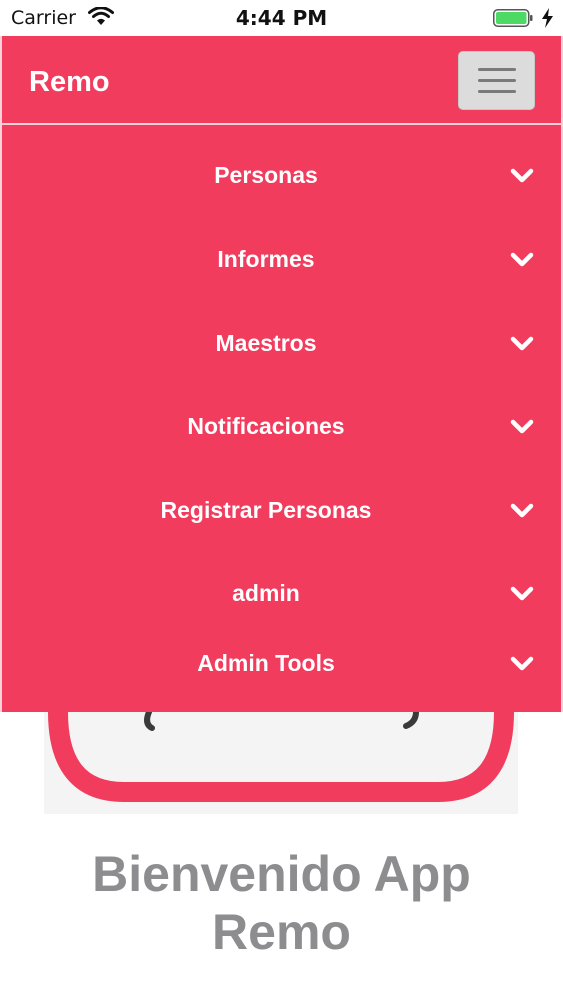 The height and width of the screenshot is (1000, 563). I want to click on menu-item-maestros: Maestros, so click(281, 348).